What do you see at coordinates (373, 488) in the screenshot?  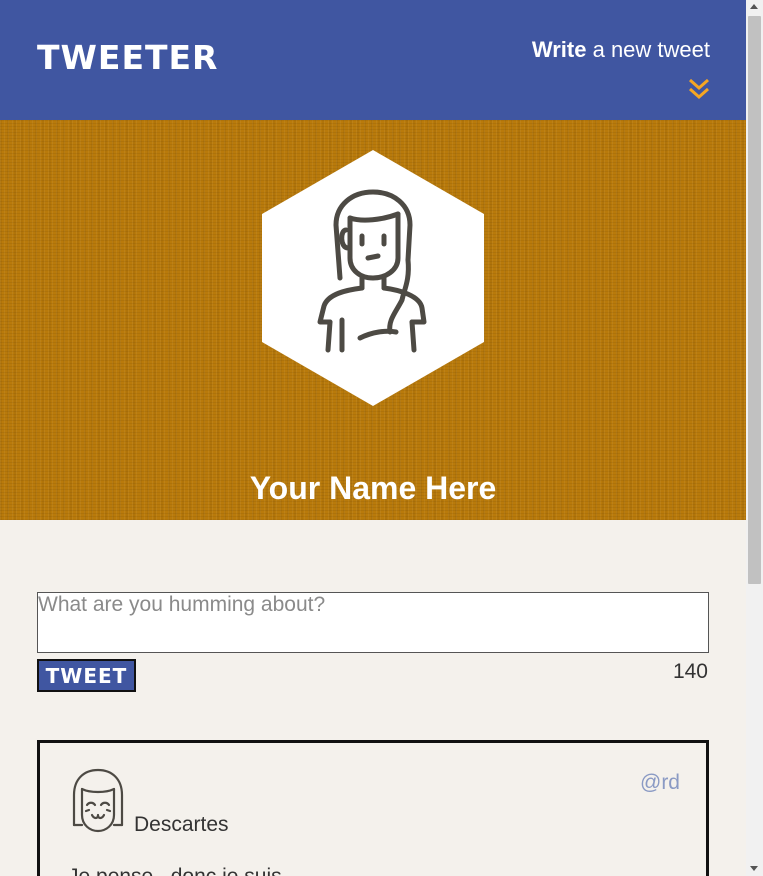 I see `profile-name: Your Name Here` at bounding box center [373, 488].